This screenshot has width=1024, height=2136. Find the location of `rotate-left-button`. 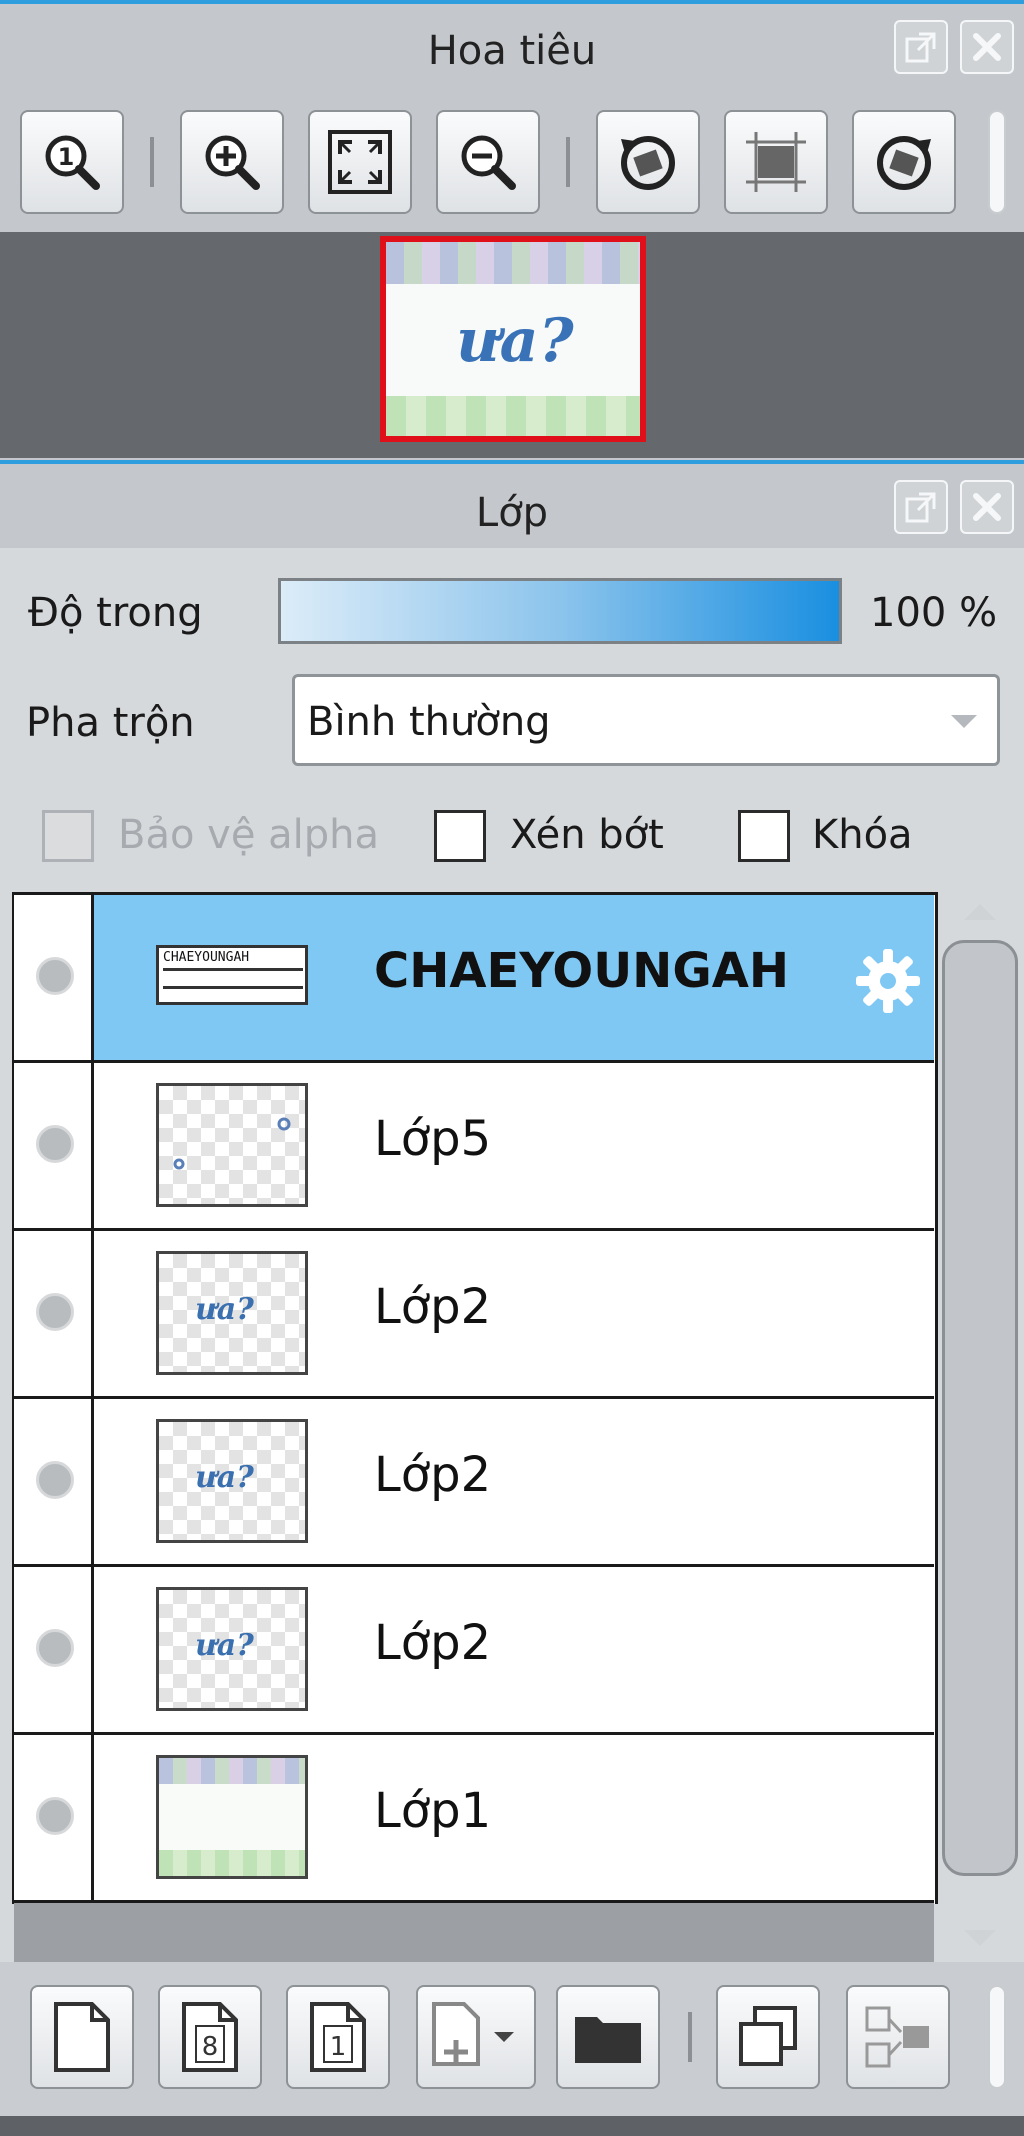

rotate-left-button is located at coordinates (648, 162).